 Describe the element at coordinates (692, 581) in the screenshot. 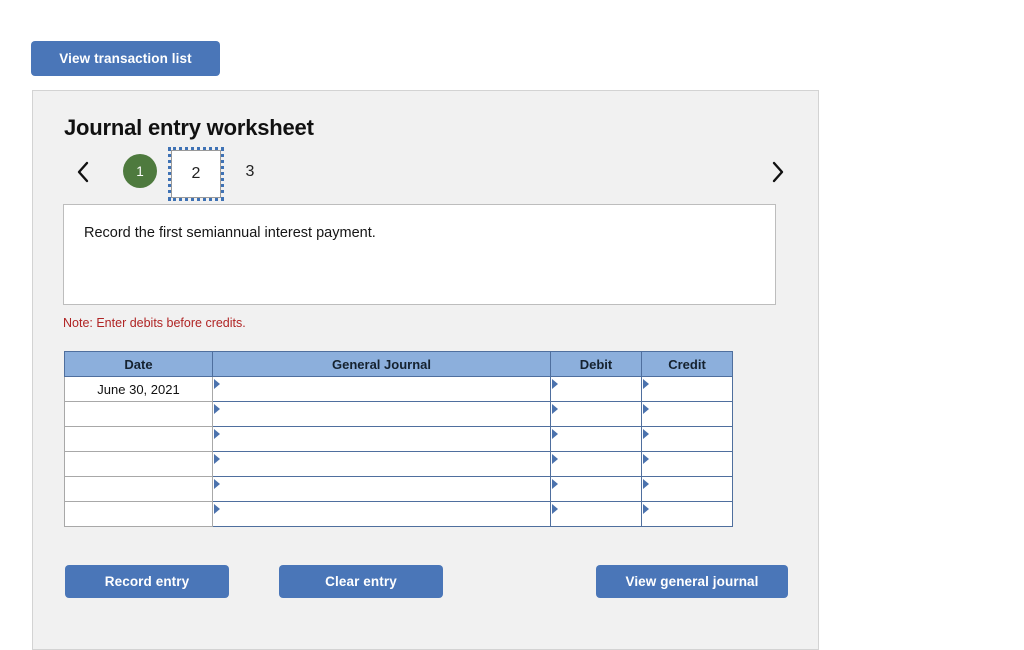

I see `view-general-journal-button: View general journal` at that location.